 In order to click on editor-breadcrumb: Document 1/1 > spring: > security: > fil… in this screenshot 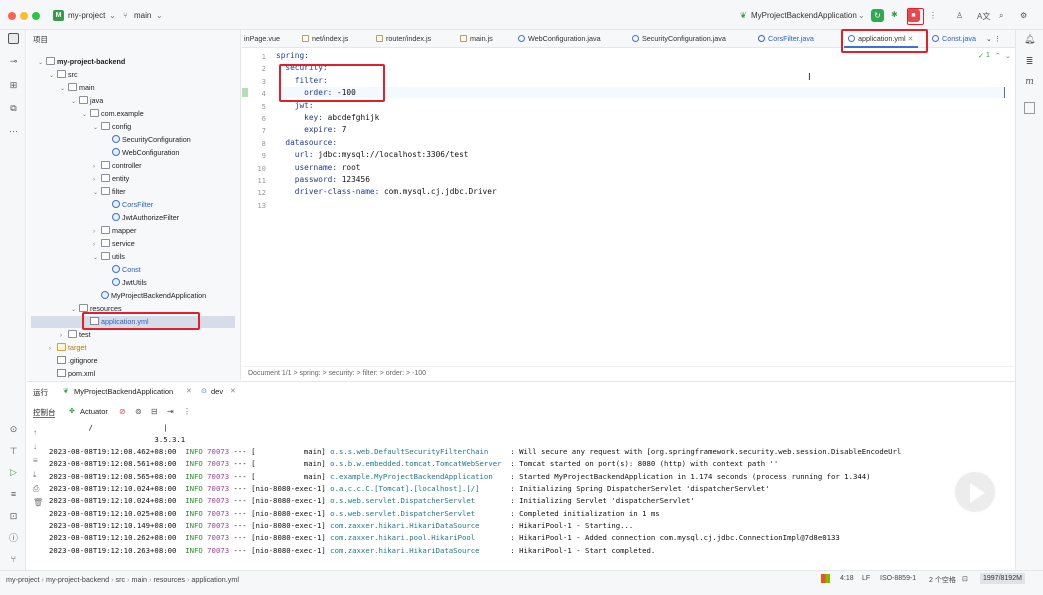, I will do `click(628, 373)`.